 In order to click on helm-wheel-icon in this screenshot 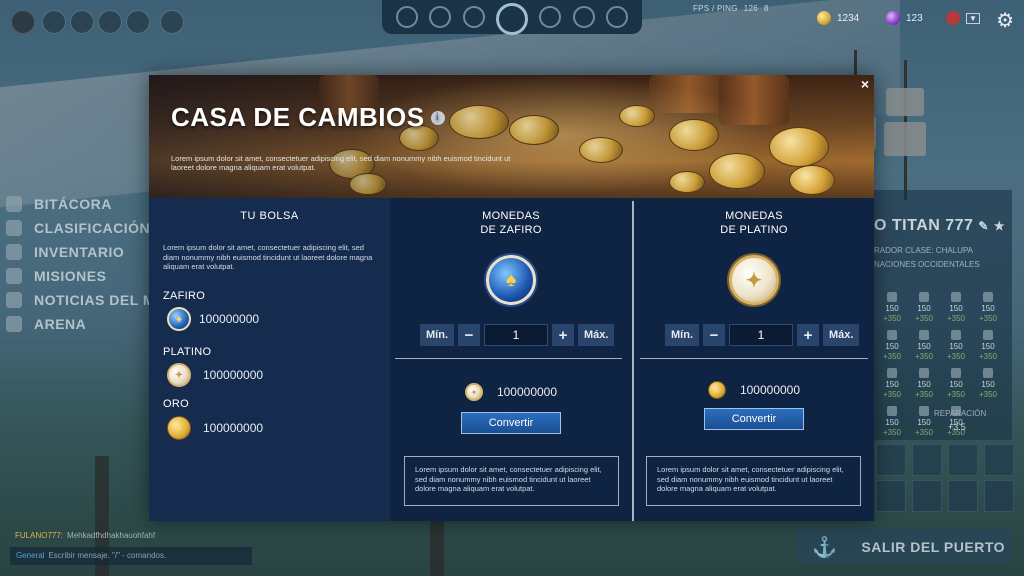, I will do `click(511, 19)`.